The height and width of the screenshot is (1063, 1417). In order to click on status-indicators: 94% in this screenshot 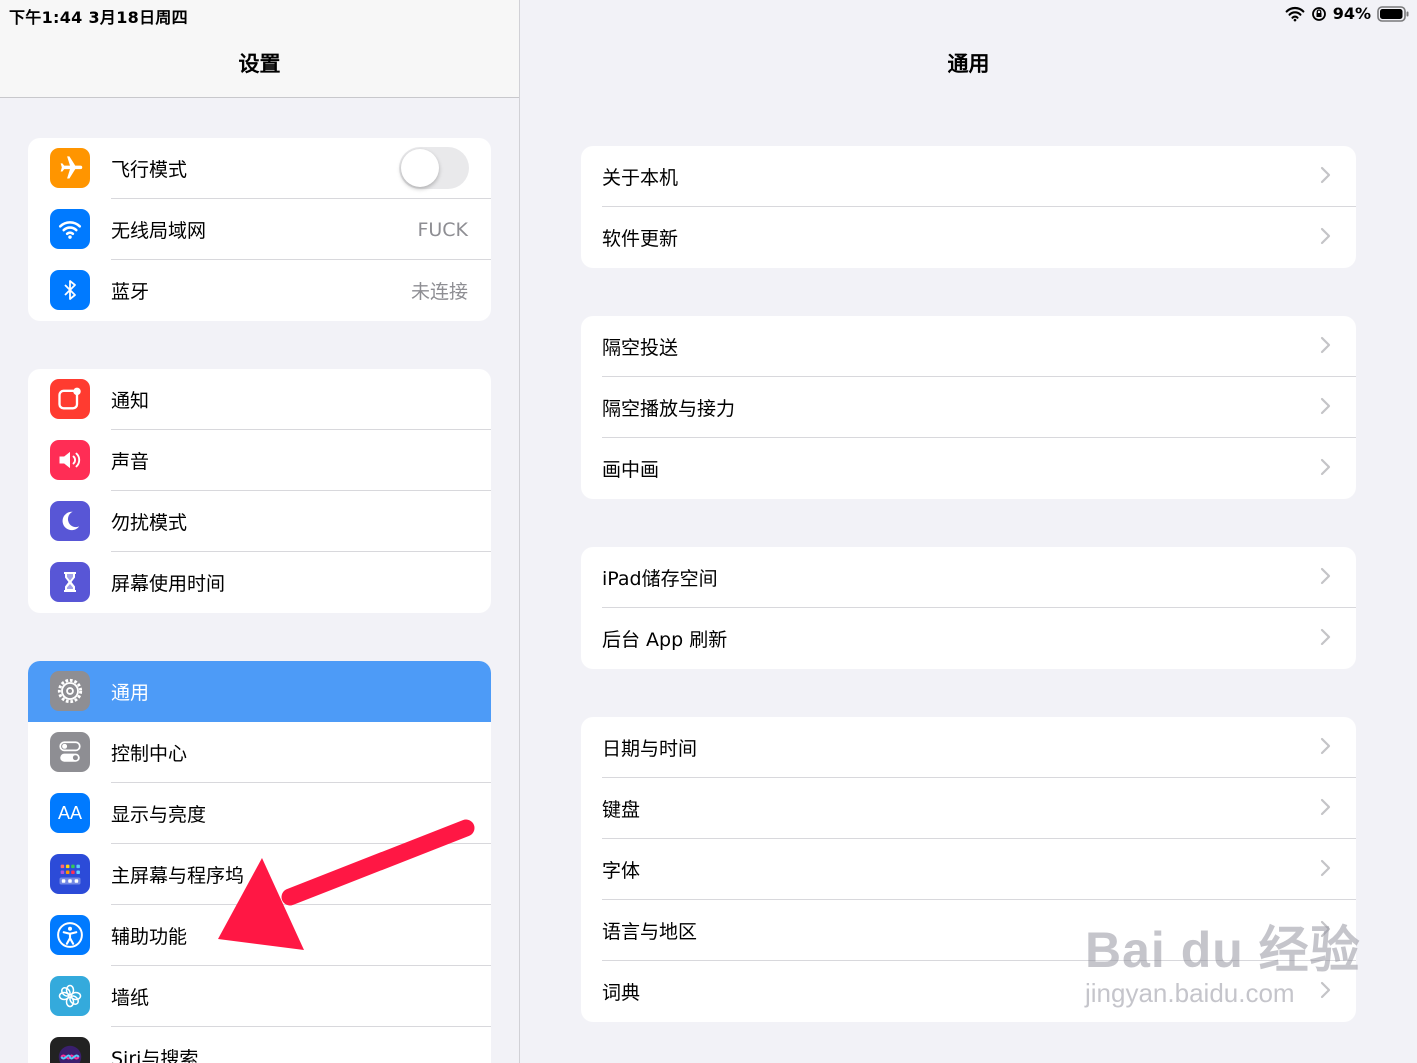, I will do `click(1347, 13)`.